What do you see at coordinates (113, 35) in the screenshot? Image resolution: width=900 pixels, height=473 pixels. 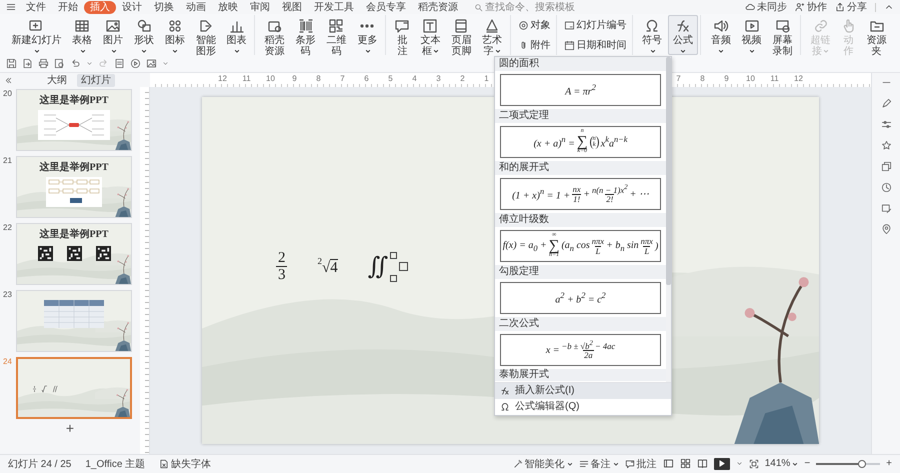 I see `toolbar-button: 图片` at bounding box center [113, 35].